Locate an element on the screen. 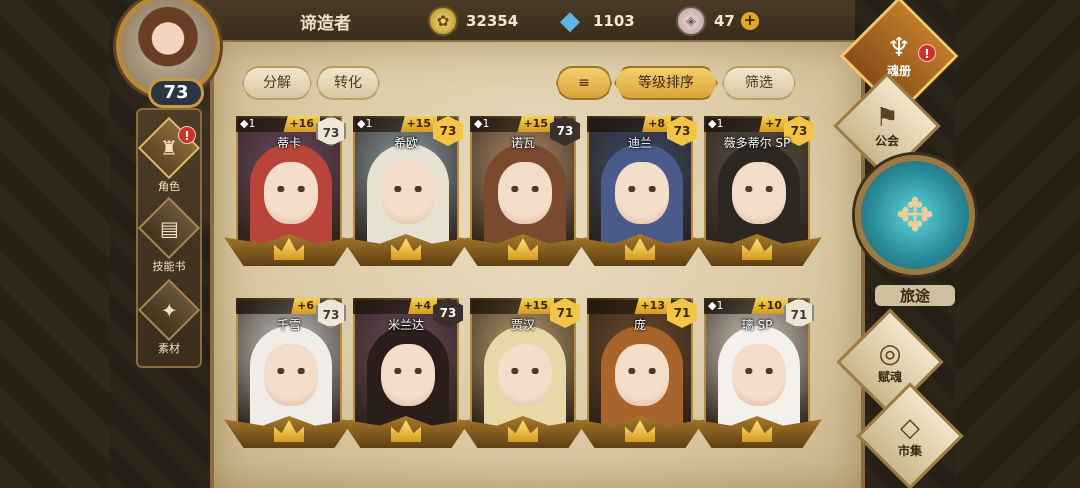 This screenshot has width=1080, height=488. enhance-level: +7 is located at coordinates (773, 124).